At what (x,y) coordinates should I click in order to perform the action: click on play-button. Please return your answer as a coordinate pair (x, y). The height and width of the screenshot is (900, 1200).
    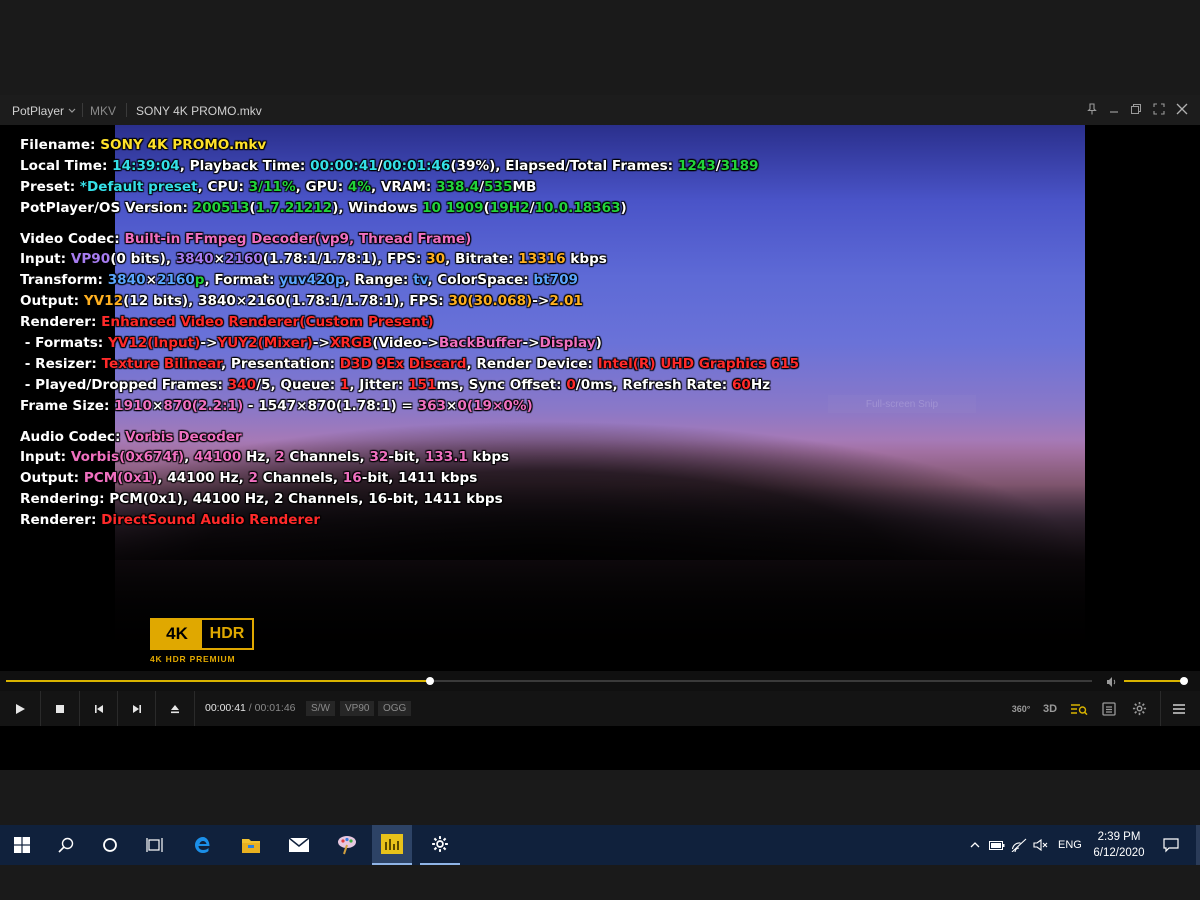
    Looking at the image, I should click on (20, 708).